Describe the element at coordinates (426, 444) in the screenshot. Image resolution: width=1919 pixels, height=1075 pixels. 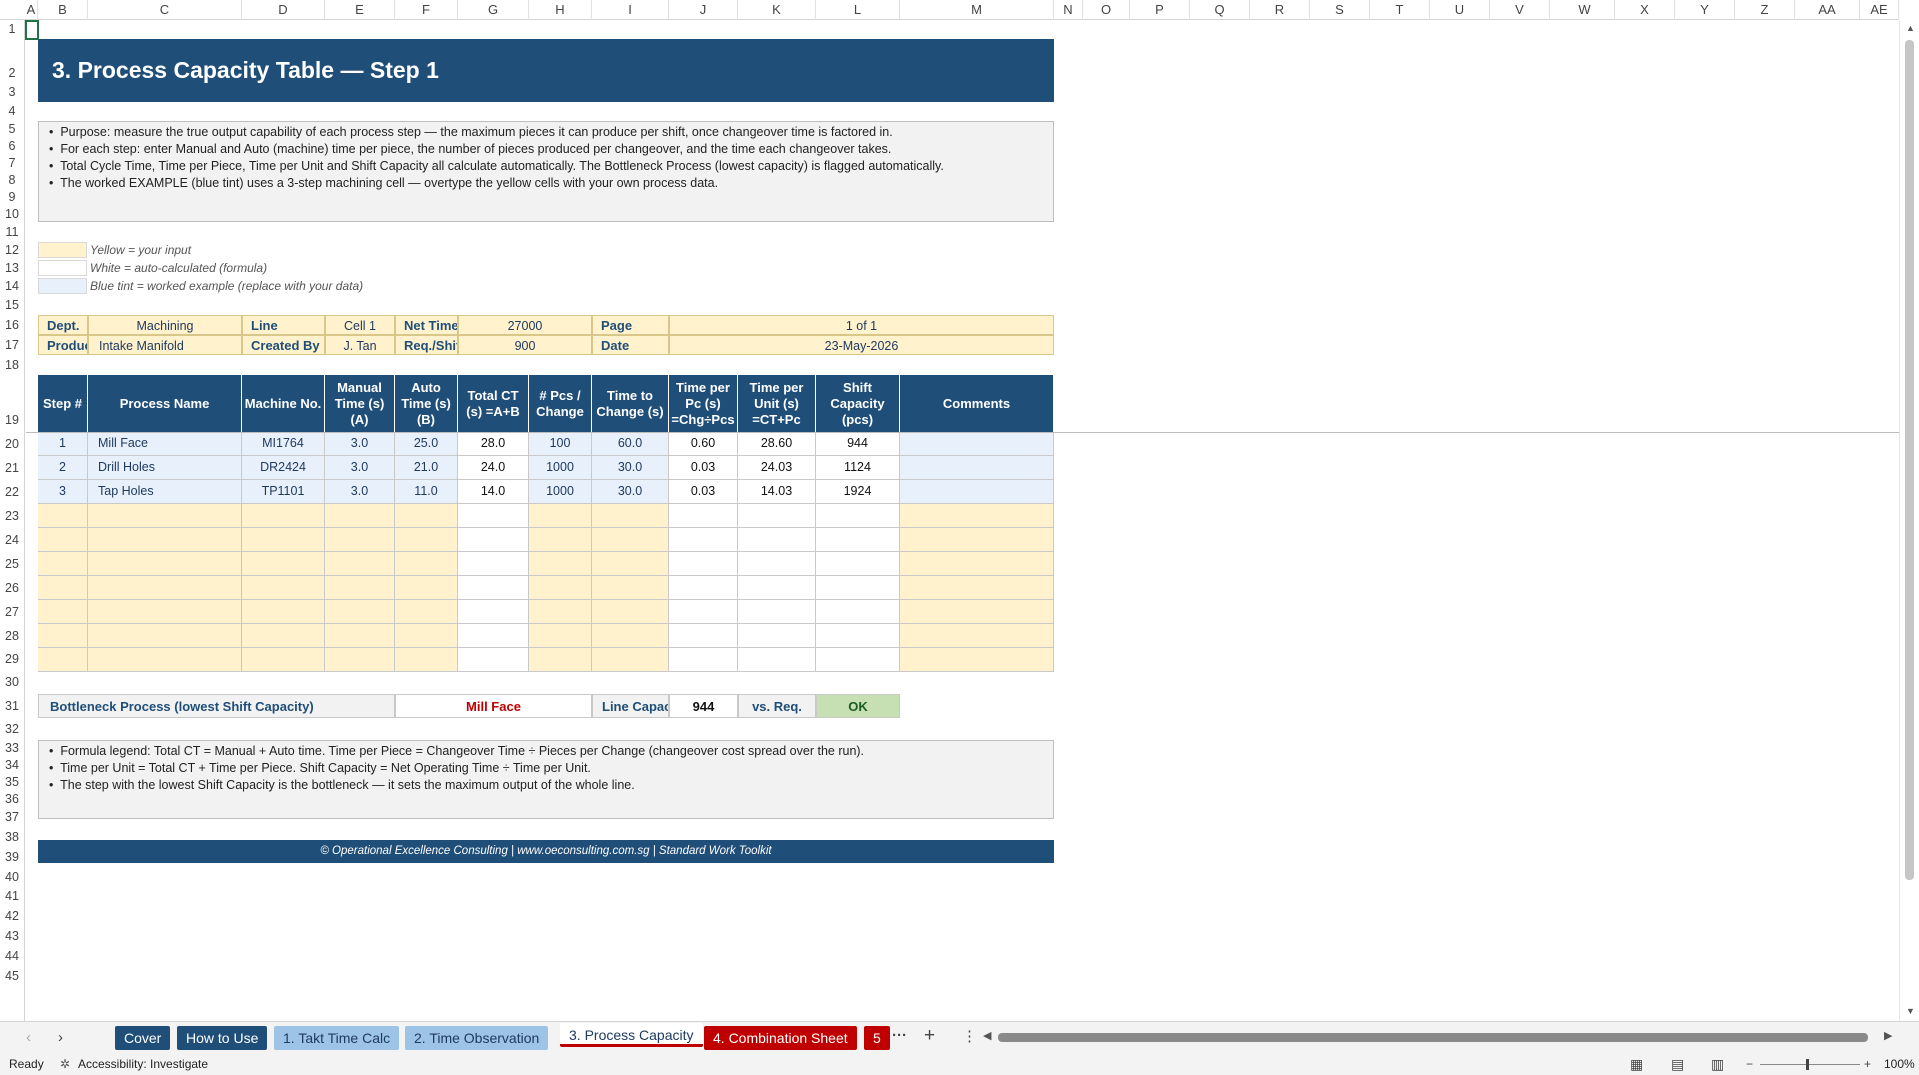
I see `table-cell: 25.0` at that location.